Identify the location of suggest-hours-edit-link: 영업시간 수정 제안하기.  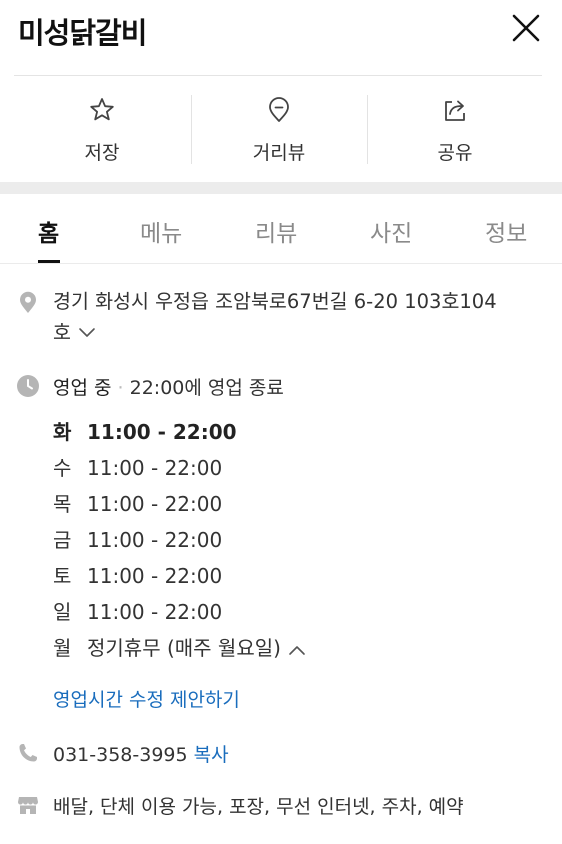
(146, 698).